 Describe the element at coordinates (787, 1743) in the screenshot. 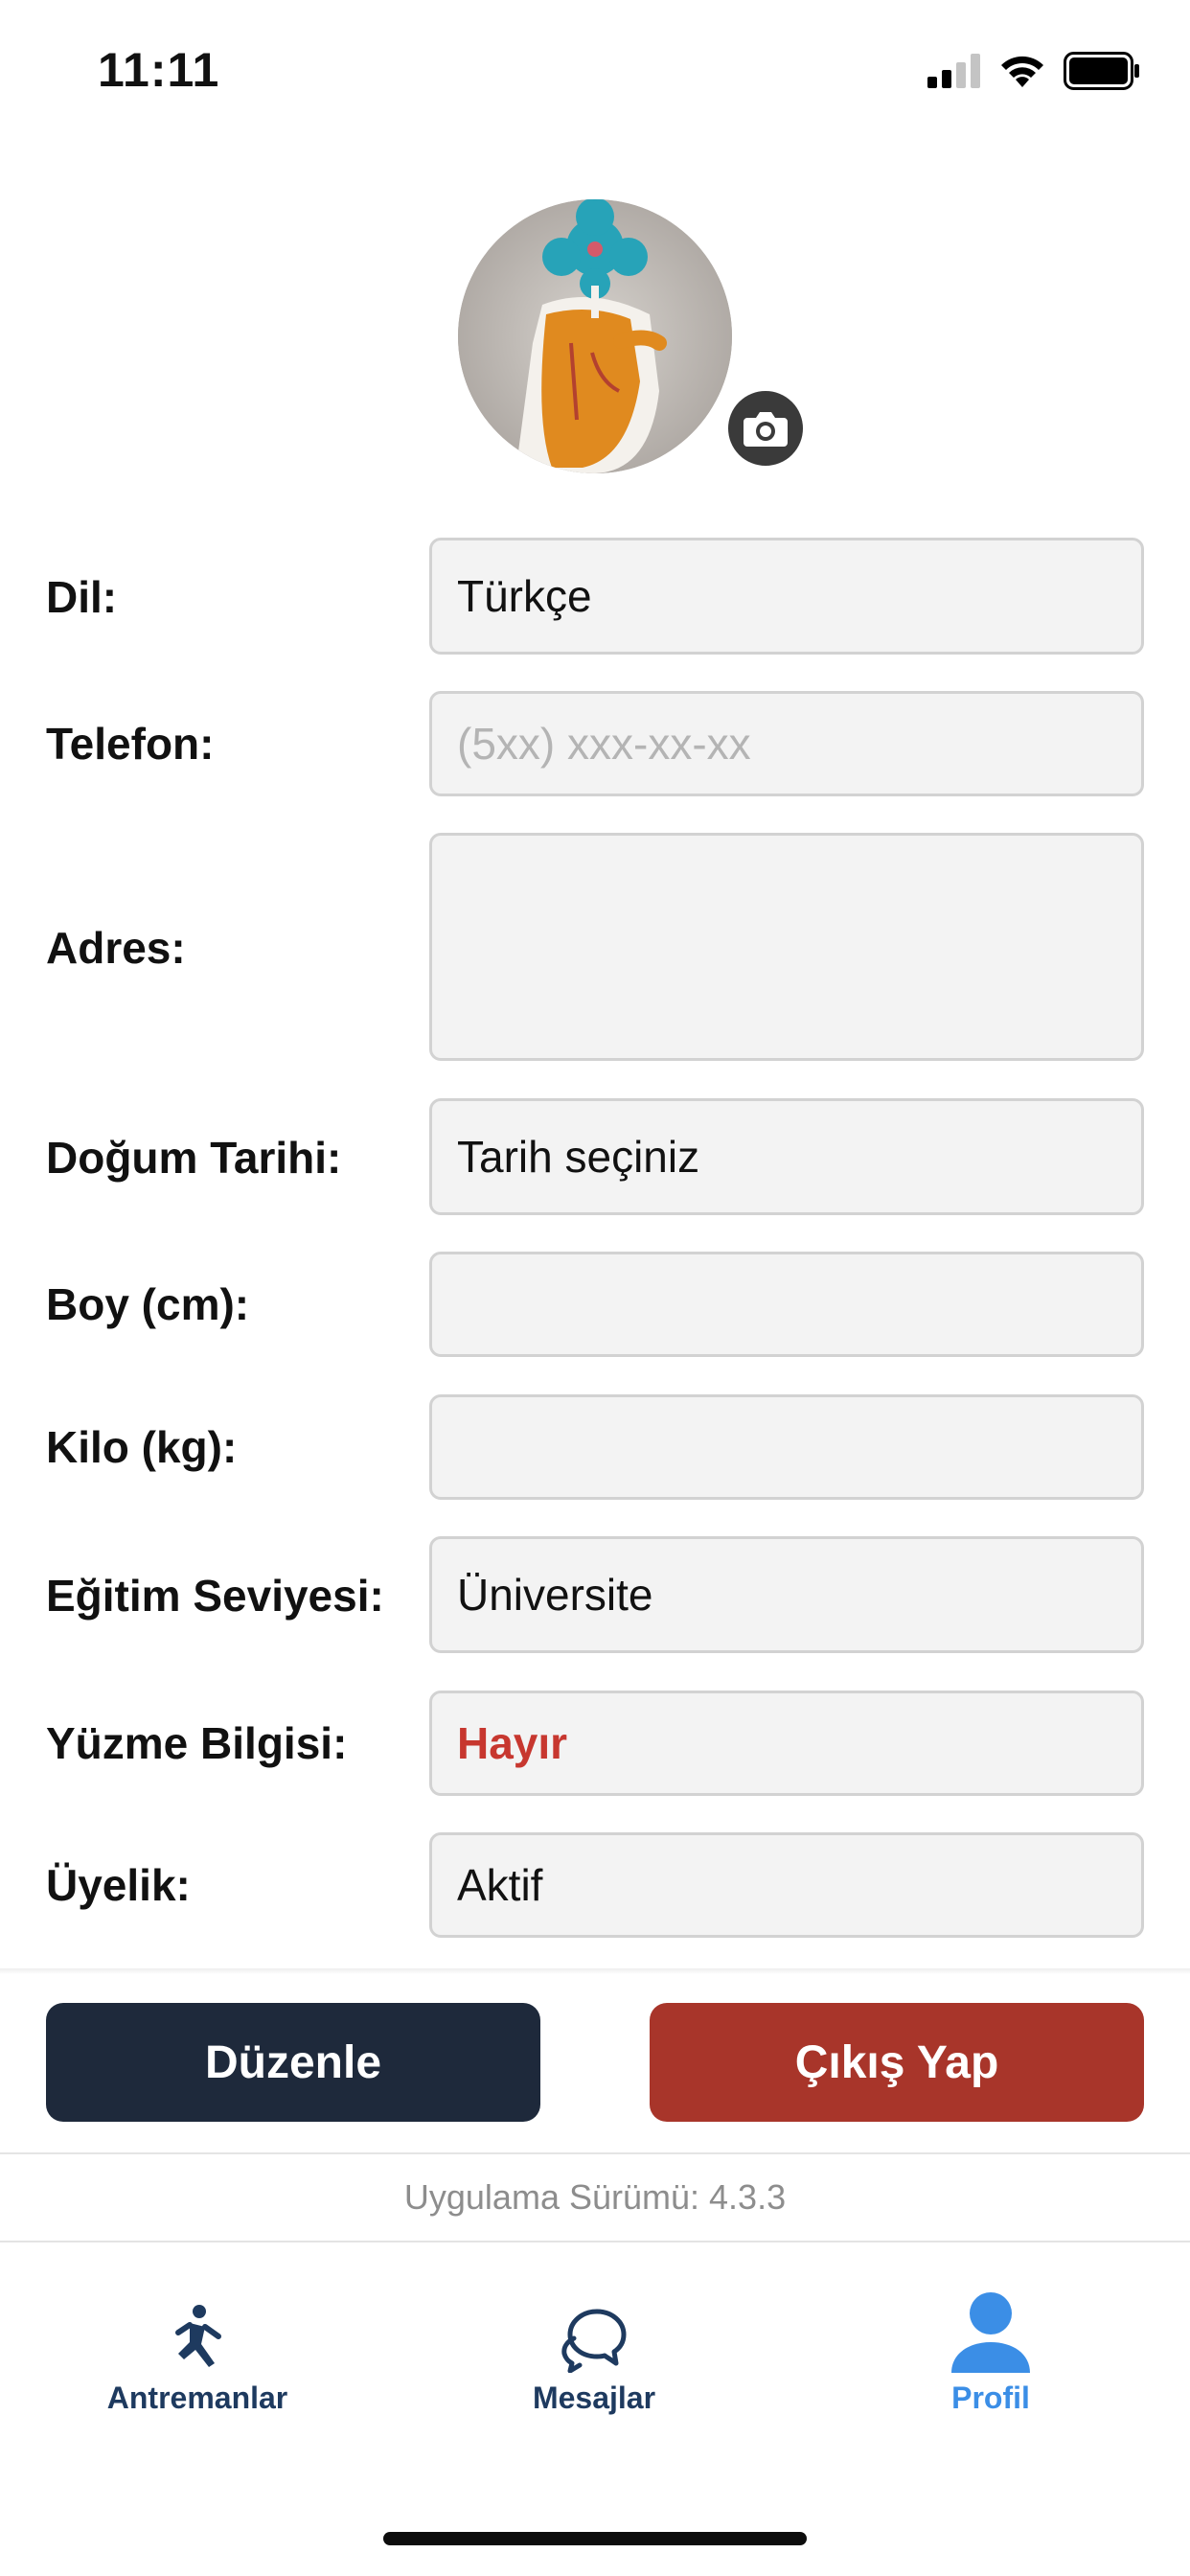

I see `swimming-value: Hayır` at that location.